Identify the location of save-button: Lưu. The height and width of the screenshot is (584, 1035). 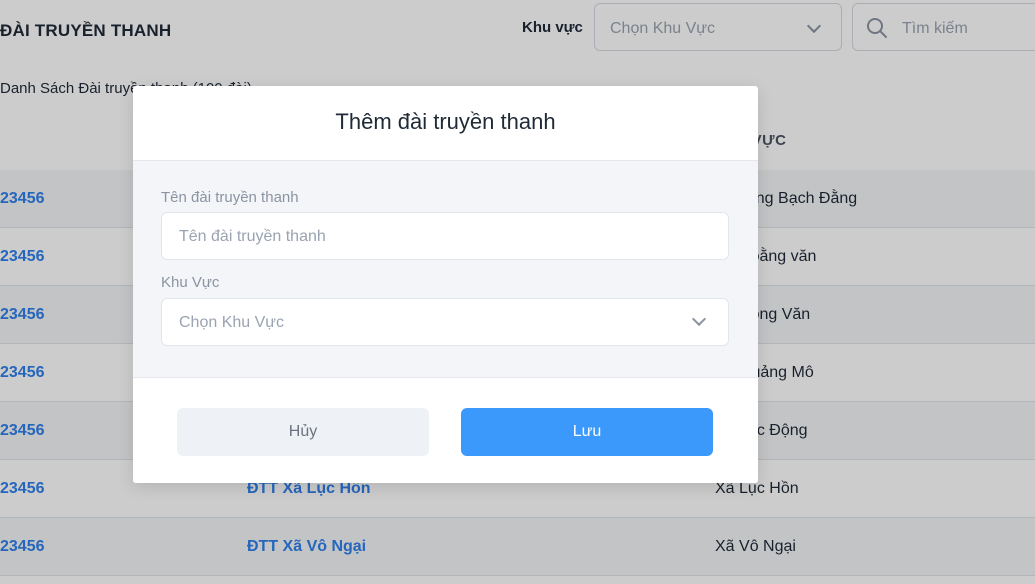
(587, 432).